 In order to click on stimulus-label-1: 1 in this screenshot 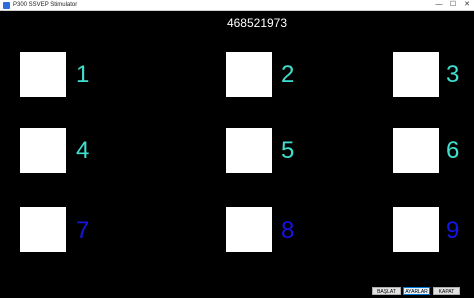, I will do `click(83, 74)`.